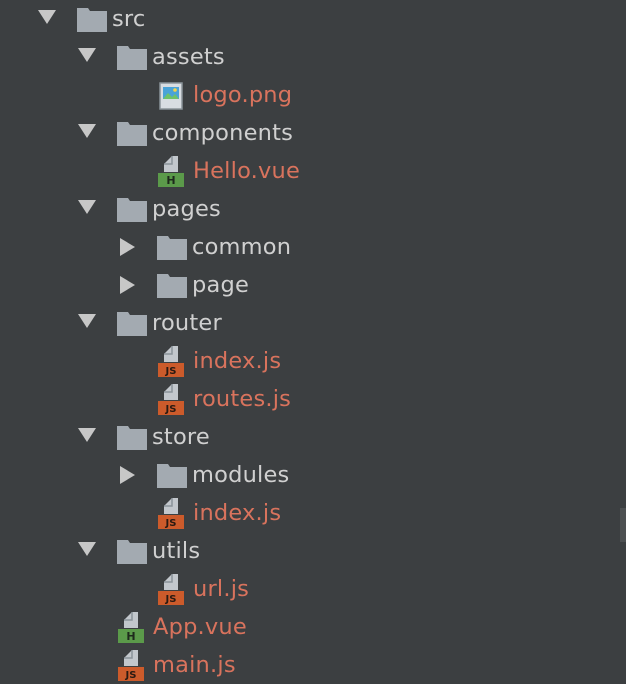 The height and width of the screenshot is (684, 626). What do you see at coordinates (171, 96) in the screenshot?
I see `image-icon` at bounding box center [171, 96].